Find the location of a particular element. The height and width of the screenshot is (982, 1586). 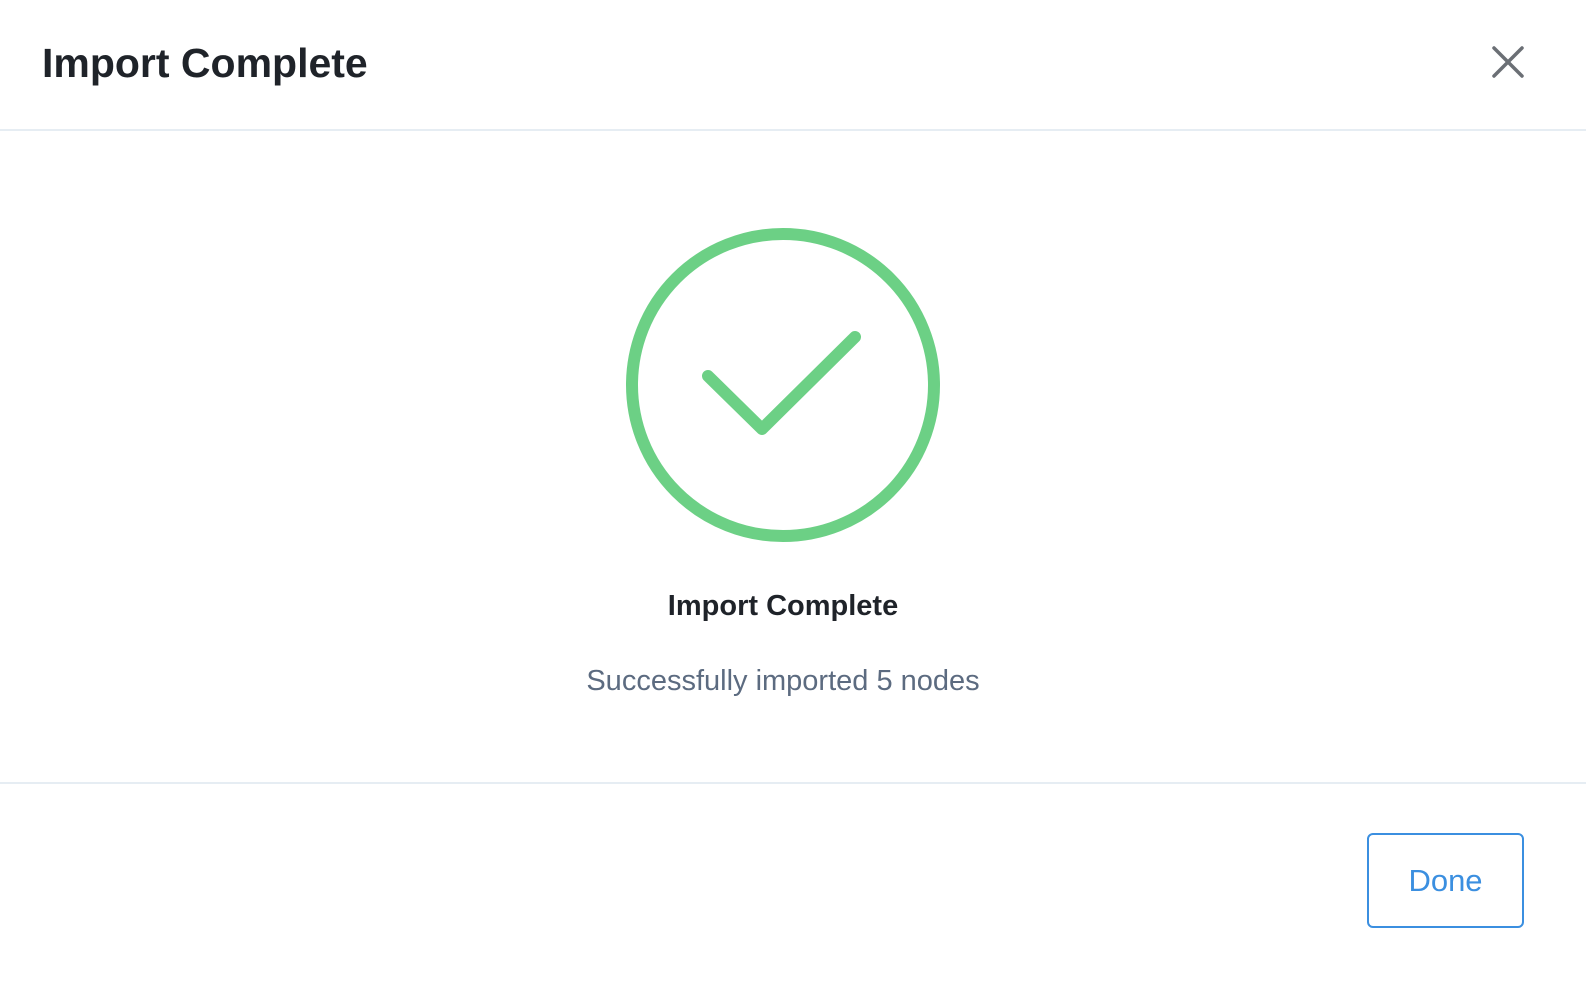

done-button: Done is located at coordinates (1445, 880).